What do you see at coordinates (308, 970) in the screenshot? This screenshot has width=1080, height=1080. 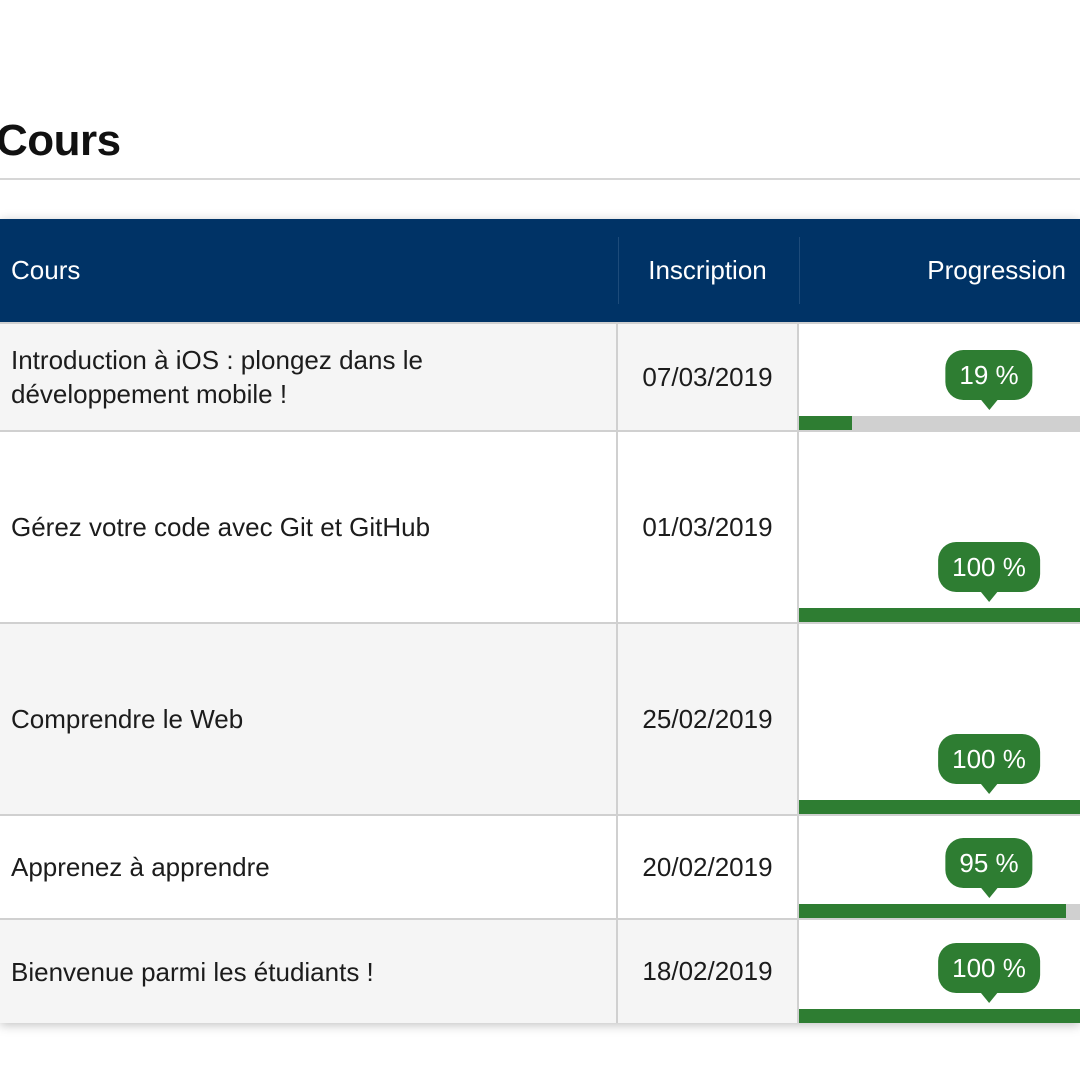 I see `course-title-link: Bienvenue parmi les étudiants !` at bounding box center [308, 970].